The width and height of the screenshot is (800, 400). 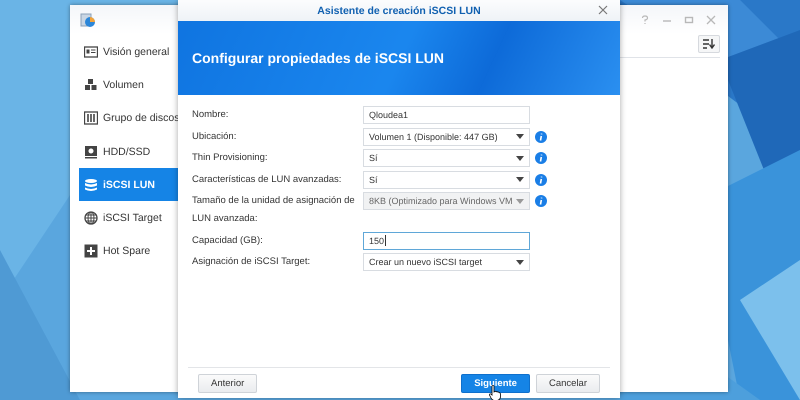 I want to click on header-title: Configurar propiedades de iSCSI LUN, so click(x=318, y=58).